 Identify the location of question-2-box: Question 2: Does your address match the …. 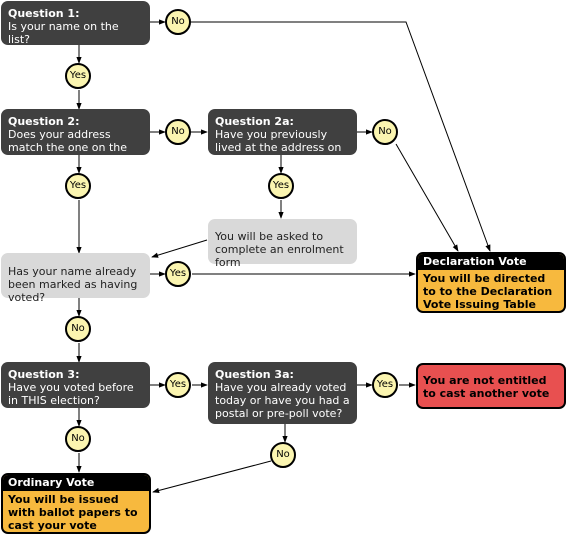
(75, 138).